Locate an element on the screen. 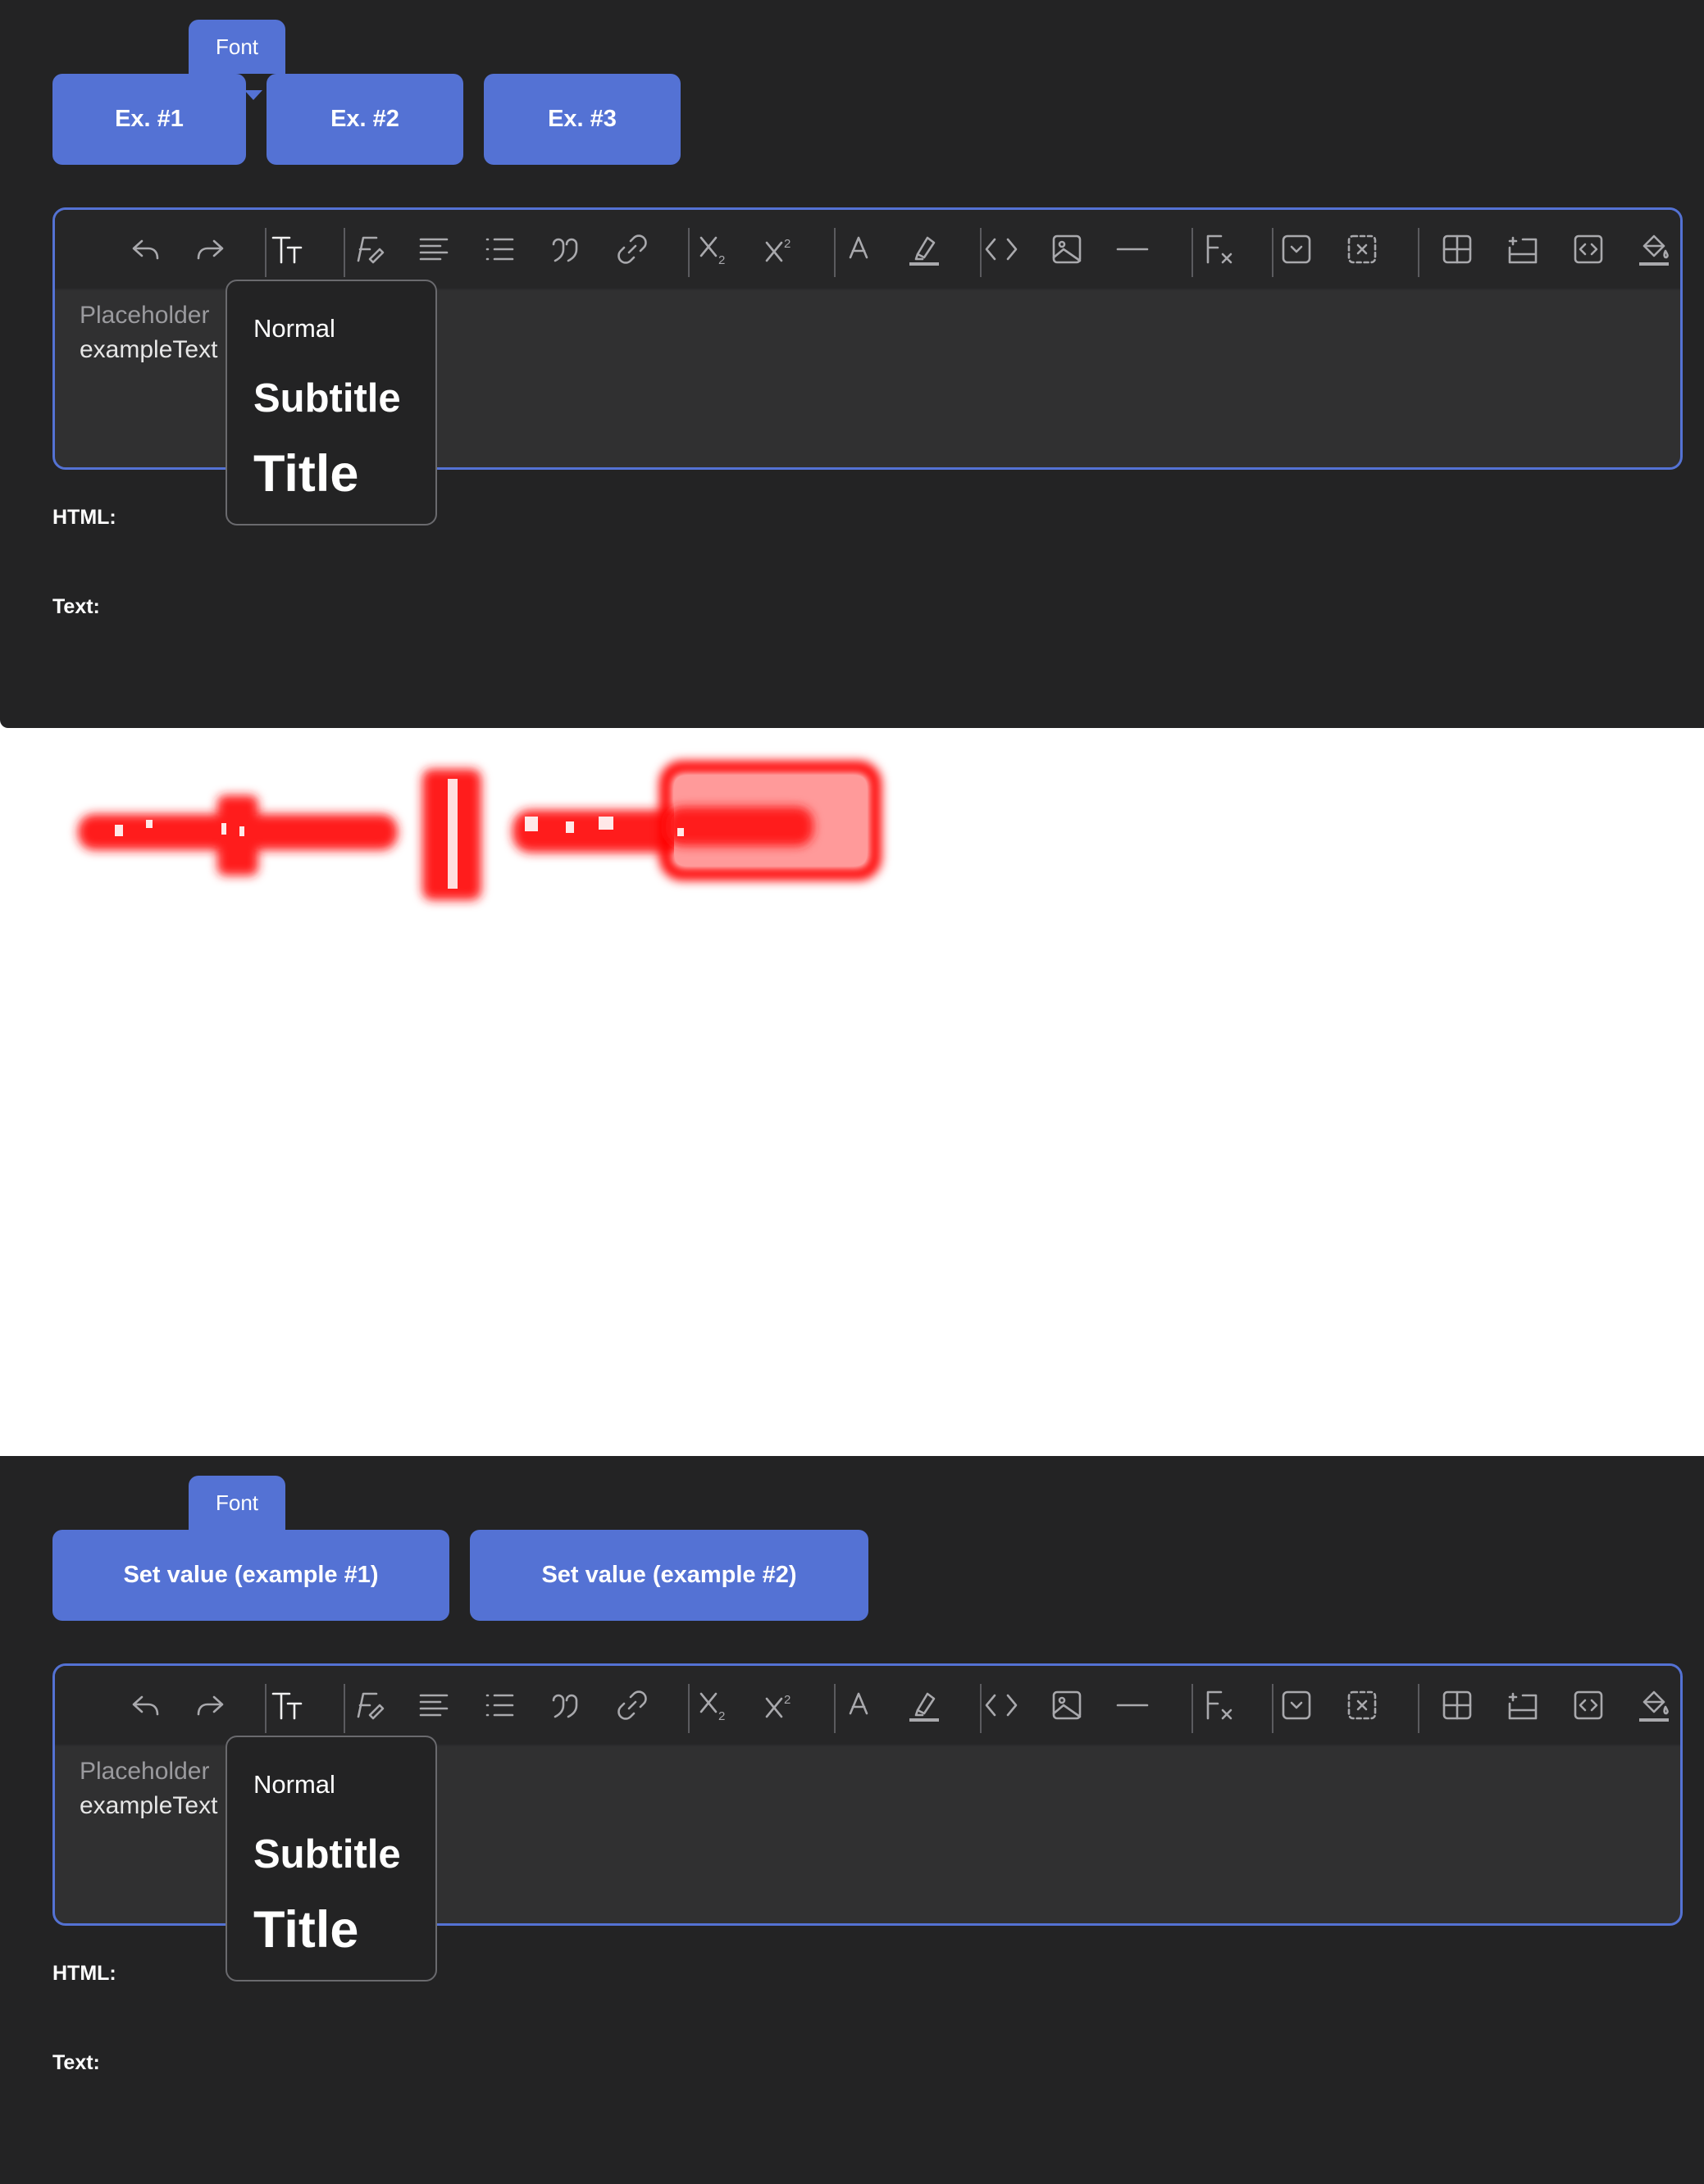 This screenshot has width=1704, height=2184. example-1-button: Ex. #1 is located at coordinates (149, 119).